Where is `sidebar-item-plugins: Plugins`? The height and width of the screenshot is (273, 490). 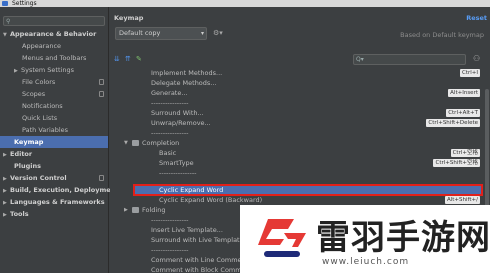 sidebar-item-plugins: Plugins is located at coordinates (54, 166).